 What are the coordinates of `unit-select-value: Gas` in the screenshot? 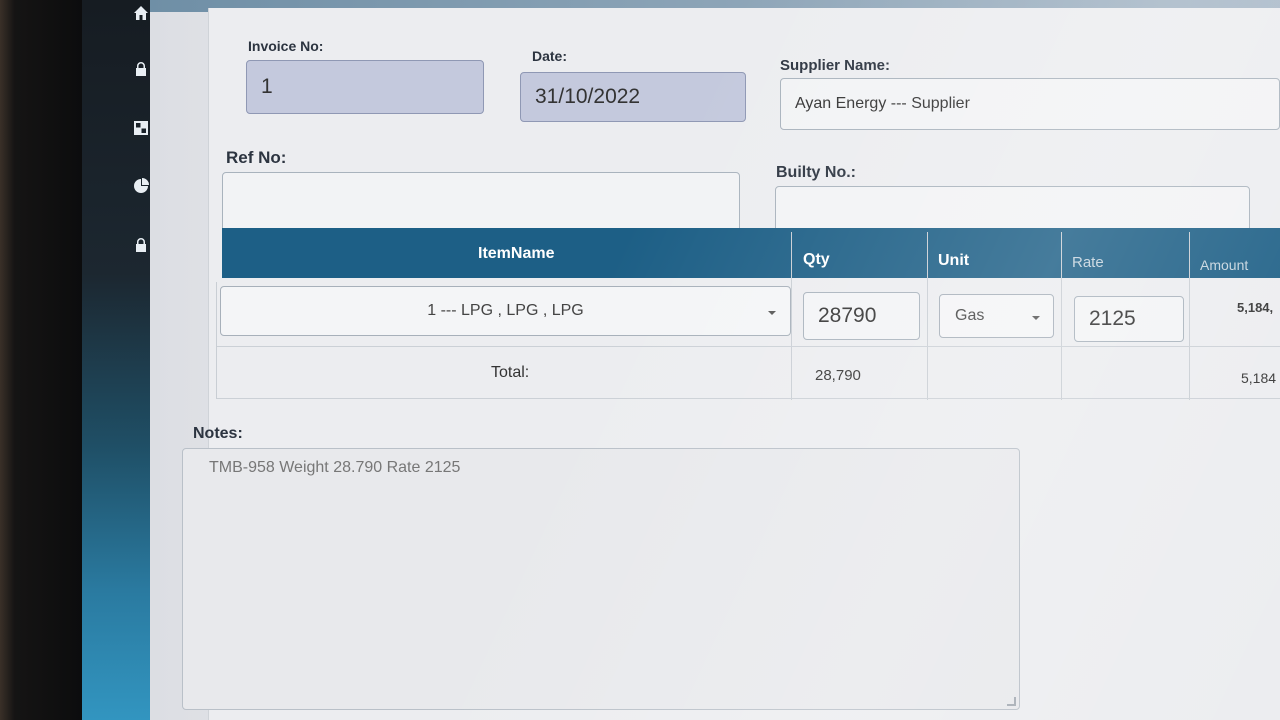 It's located at (970, 315).